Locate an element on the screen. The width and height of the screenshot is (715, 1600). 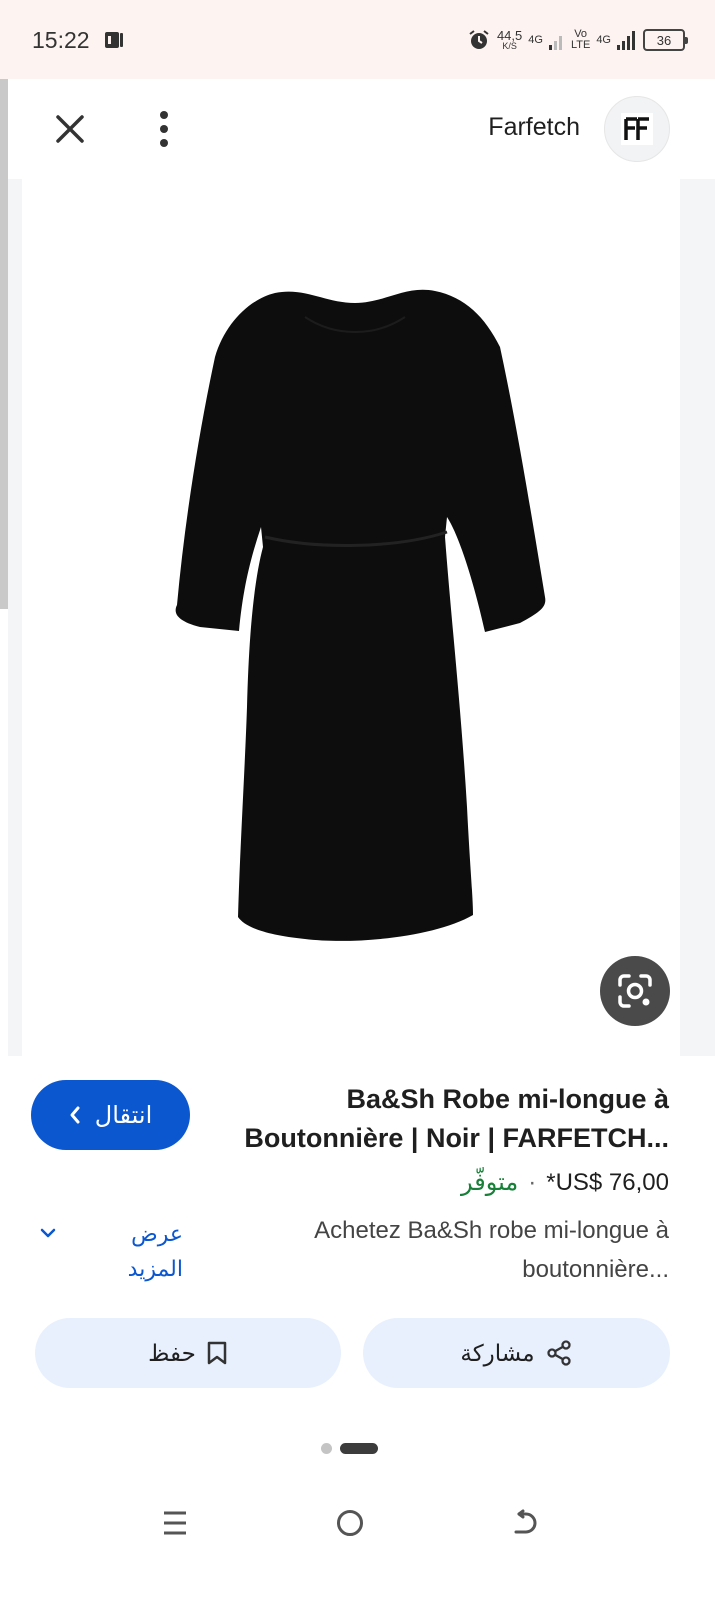
save-label: حفظ is located at coordinates (172, 1352).